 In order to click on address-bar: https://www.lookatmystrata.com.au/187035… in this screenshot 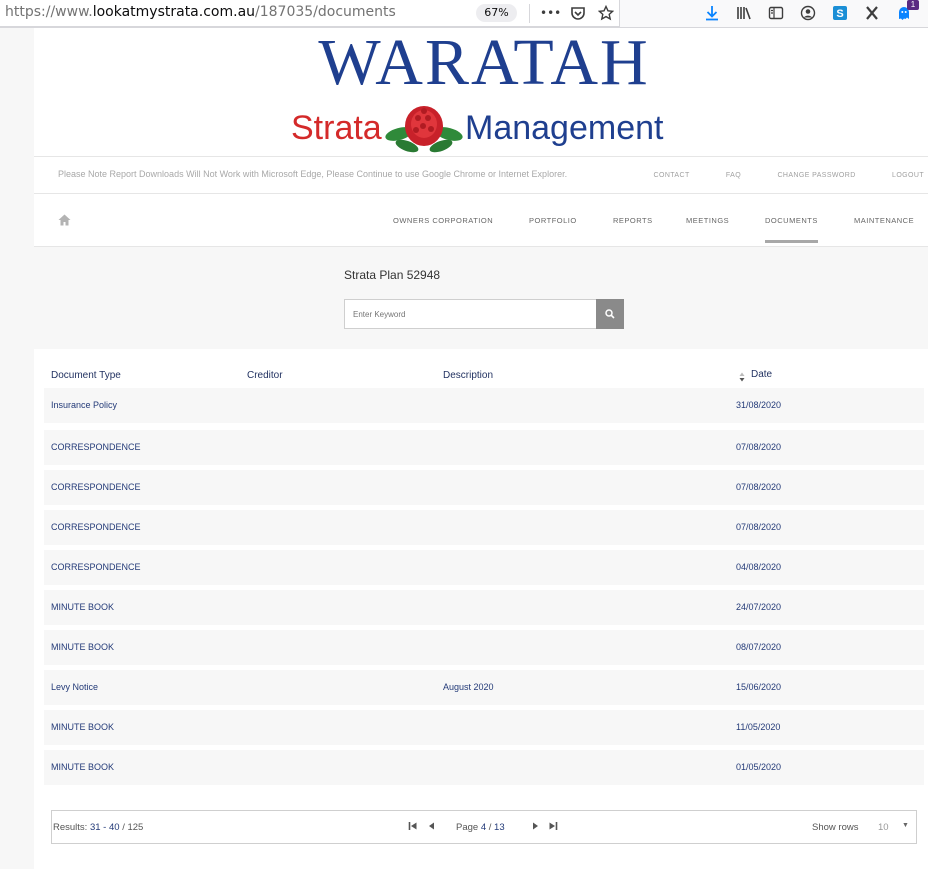, I will do `click(310, 13)`.